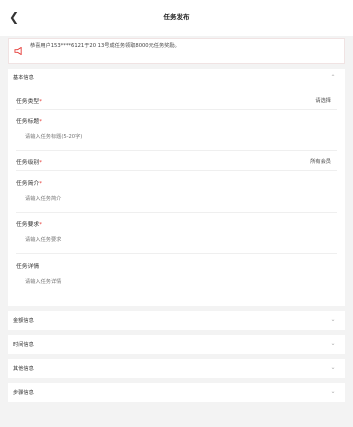 This screenshot has height=427, width=353. I want to click on task-level-select: 所有会员, so click(320, 161).